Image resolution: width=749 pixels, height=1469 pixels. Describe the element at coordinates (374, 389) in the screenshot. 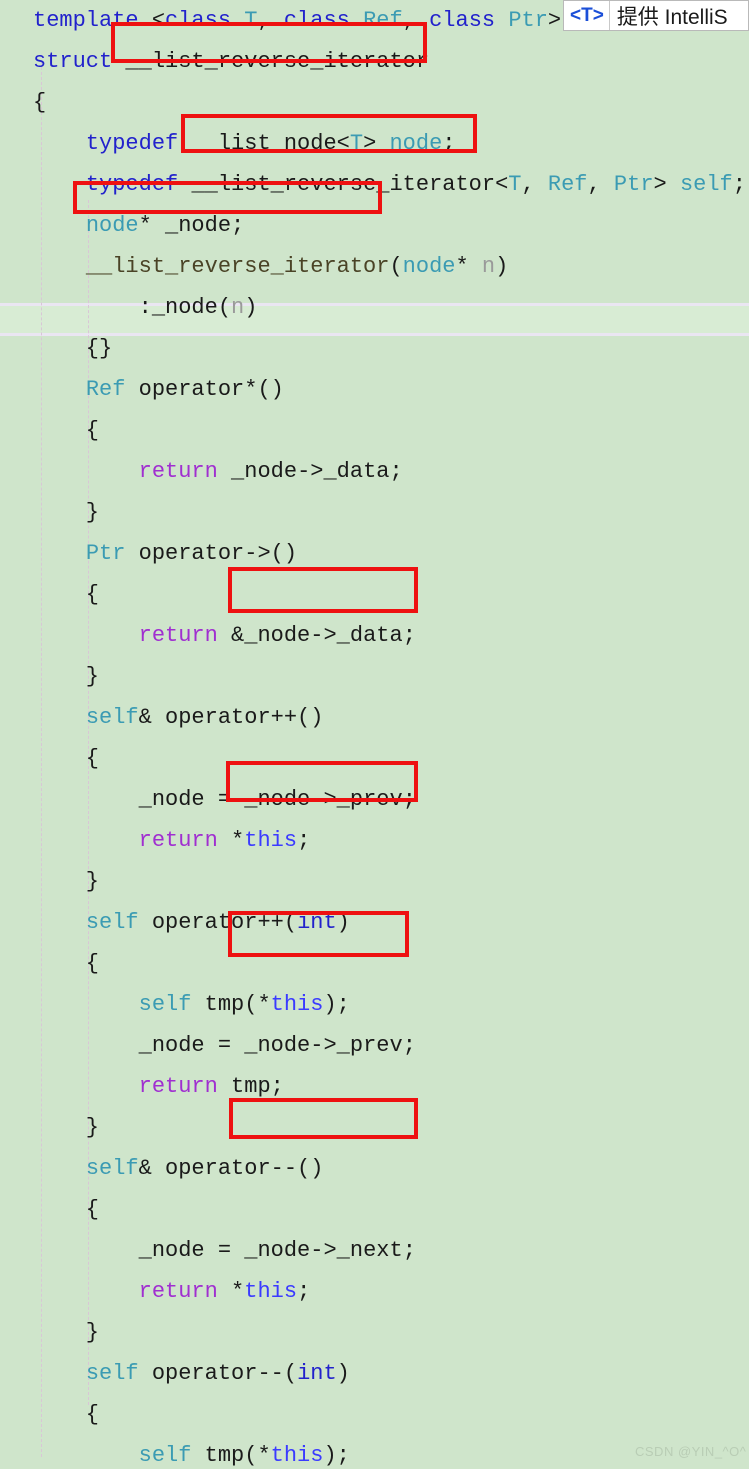

I see `code-line: Ref operator*()` at that location.